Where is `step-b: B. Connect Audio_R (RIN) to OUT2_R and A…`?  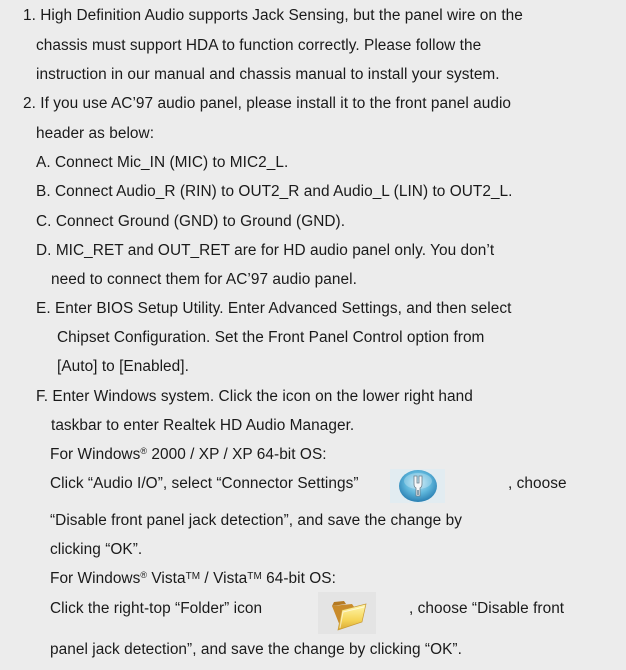 step-b: B. Connect Audio_R (RIN) to OUT2_R and A… is located at coordinates (274, 191).